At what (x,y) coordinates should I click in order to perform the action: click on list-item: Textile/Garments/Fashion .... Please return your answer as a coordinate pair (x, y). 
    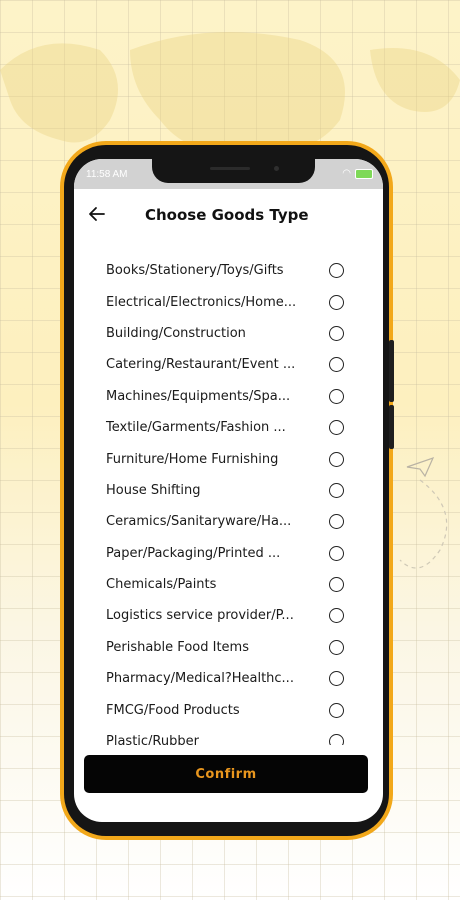
    Looking at the image, I should click on (228, 427).